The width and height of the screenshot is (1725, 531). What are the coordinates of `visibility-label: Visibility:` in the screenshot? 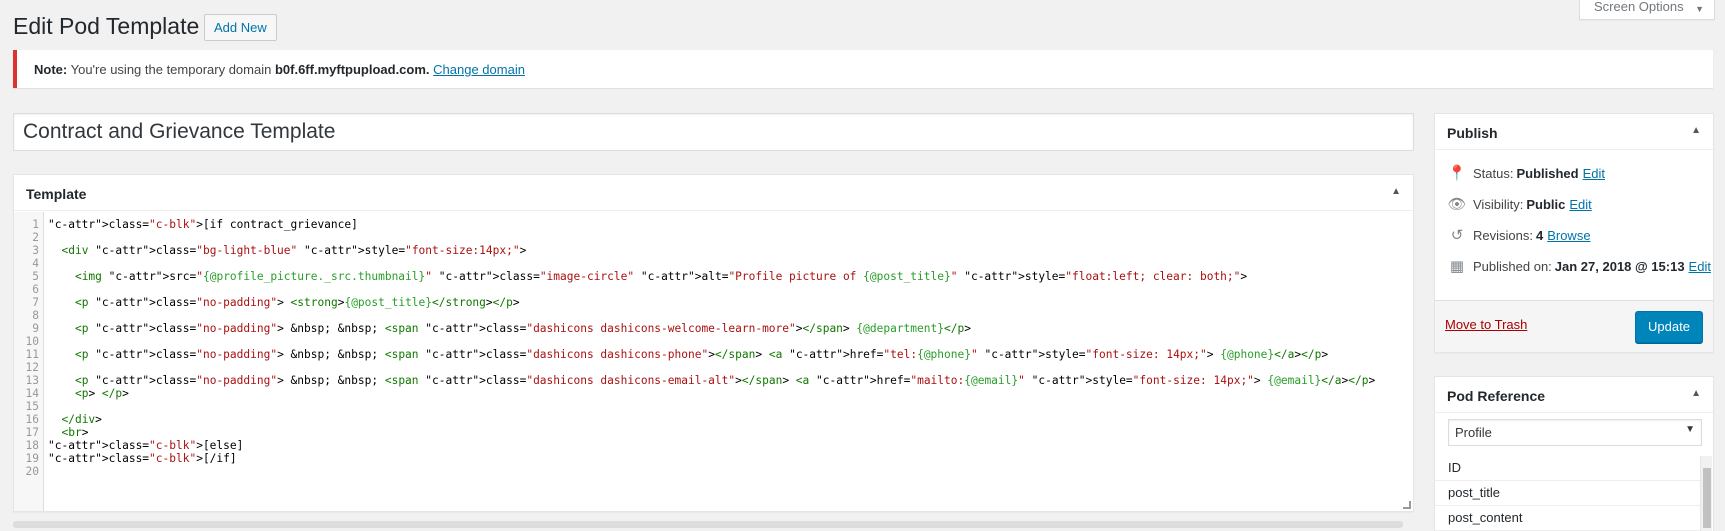 It's located at (1498, 204).